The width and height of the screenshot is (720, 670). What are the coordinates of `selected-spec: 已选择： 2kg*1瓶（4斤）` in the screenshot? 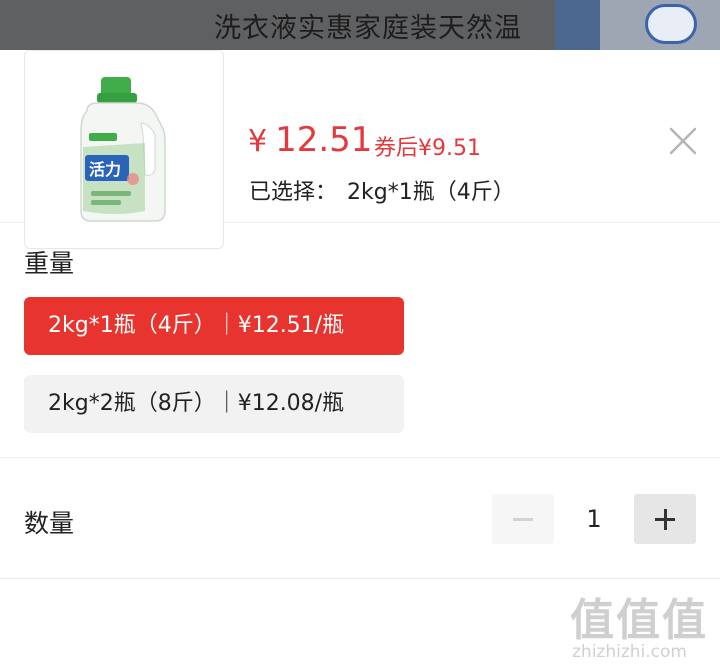 It's located at (382, 190).